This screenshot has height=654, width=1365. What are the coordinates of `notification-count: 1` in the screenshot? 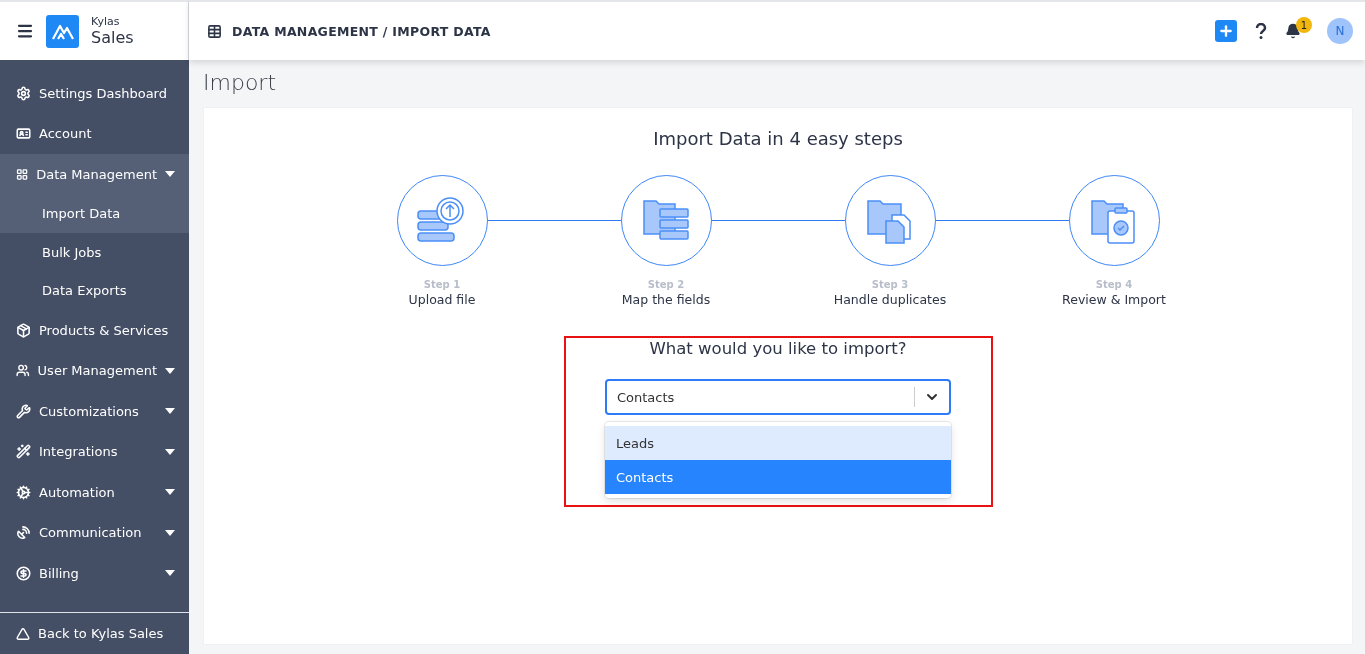 It's located at (1304, 25).